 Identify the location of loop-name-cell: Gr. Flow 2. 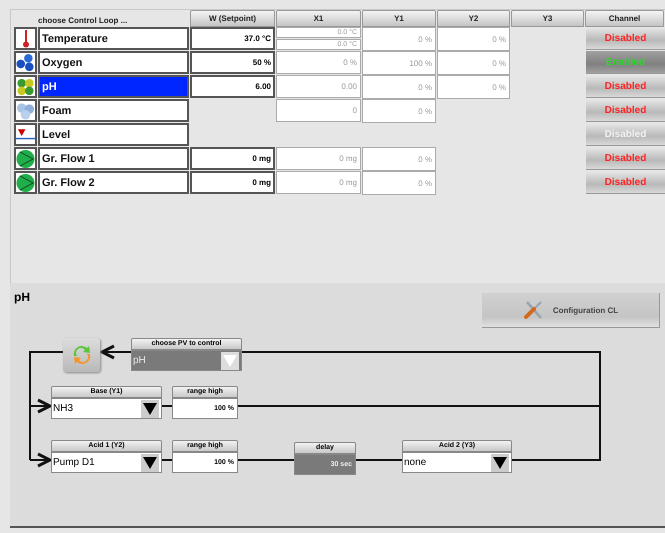
(113, 182).